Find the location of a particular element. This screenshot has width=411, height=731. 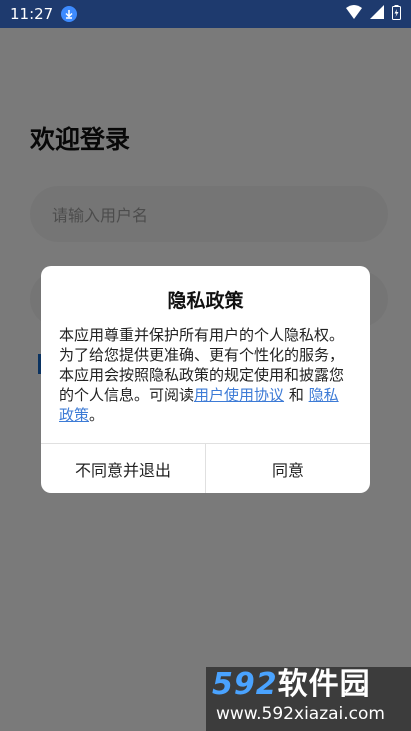

and-text: 和 is located at coordinates (296, 395).